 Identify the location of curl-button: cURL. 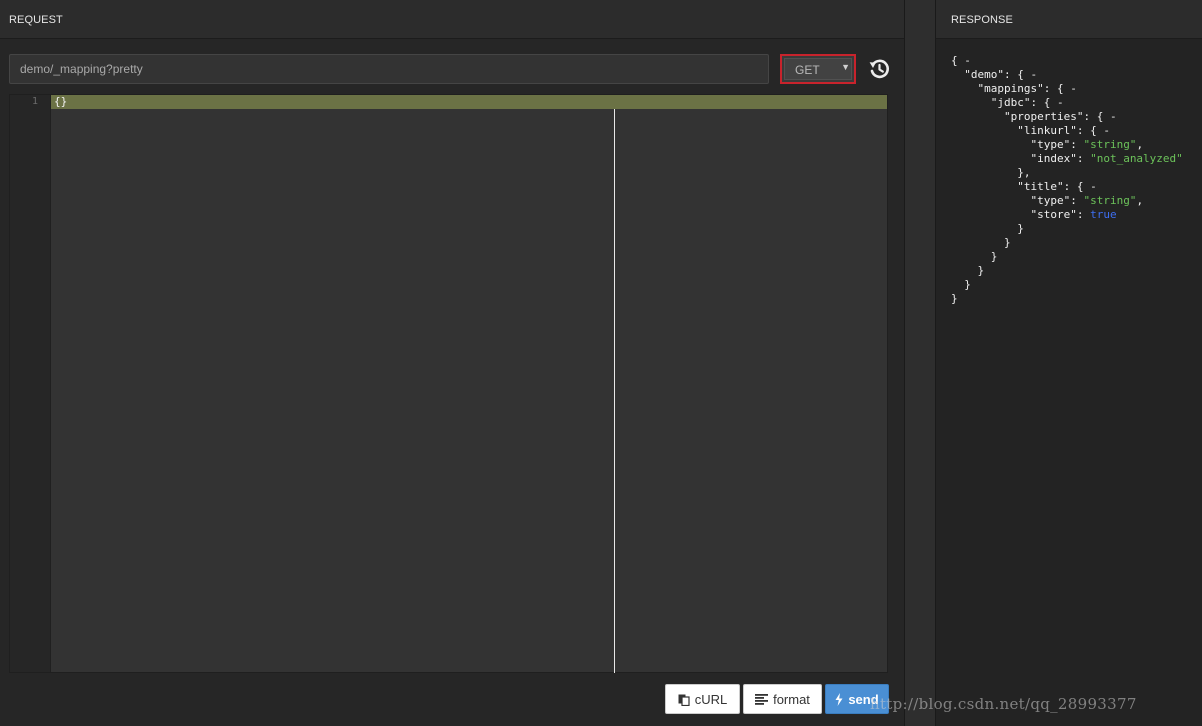
(702, 699).